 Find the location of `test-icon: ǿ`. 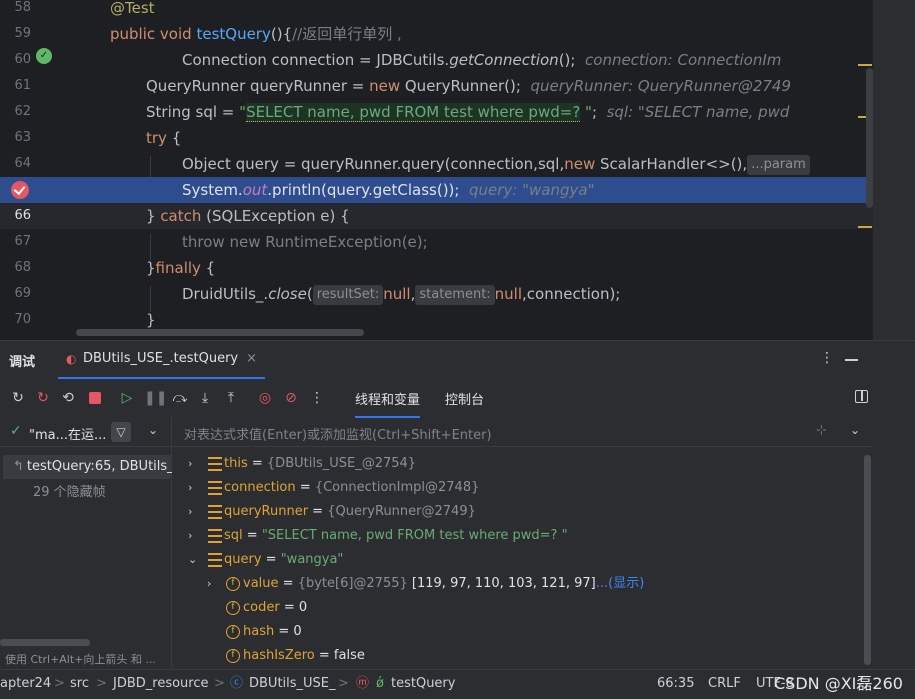

test-icon: ǿ is located at coordinates (380, 683).